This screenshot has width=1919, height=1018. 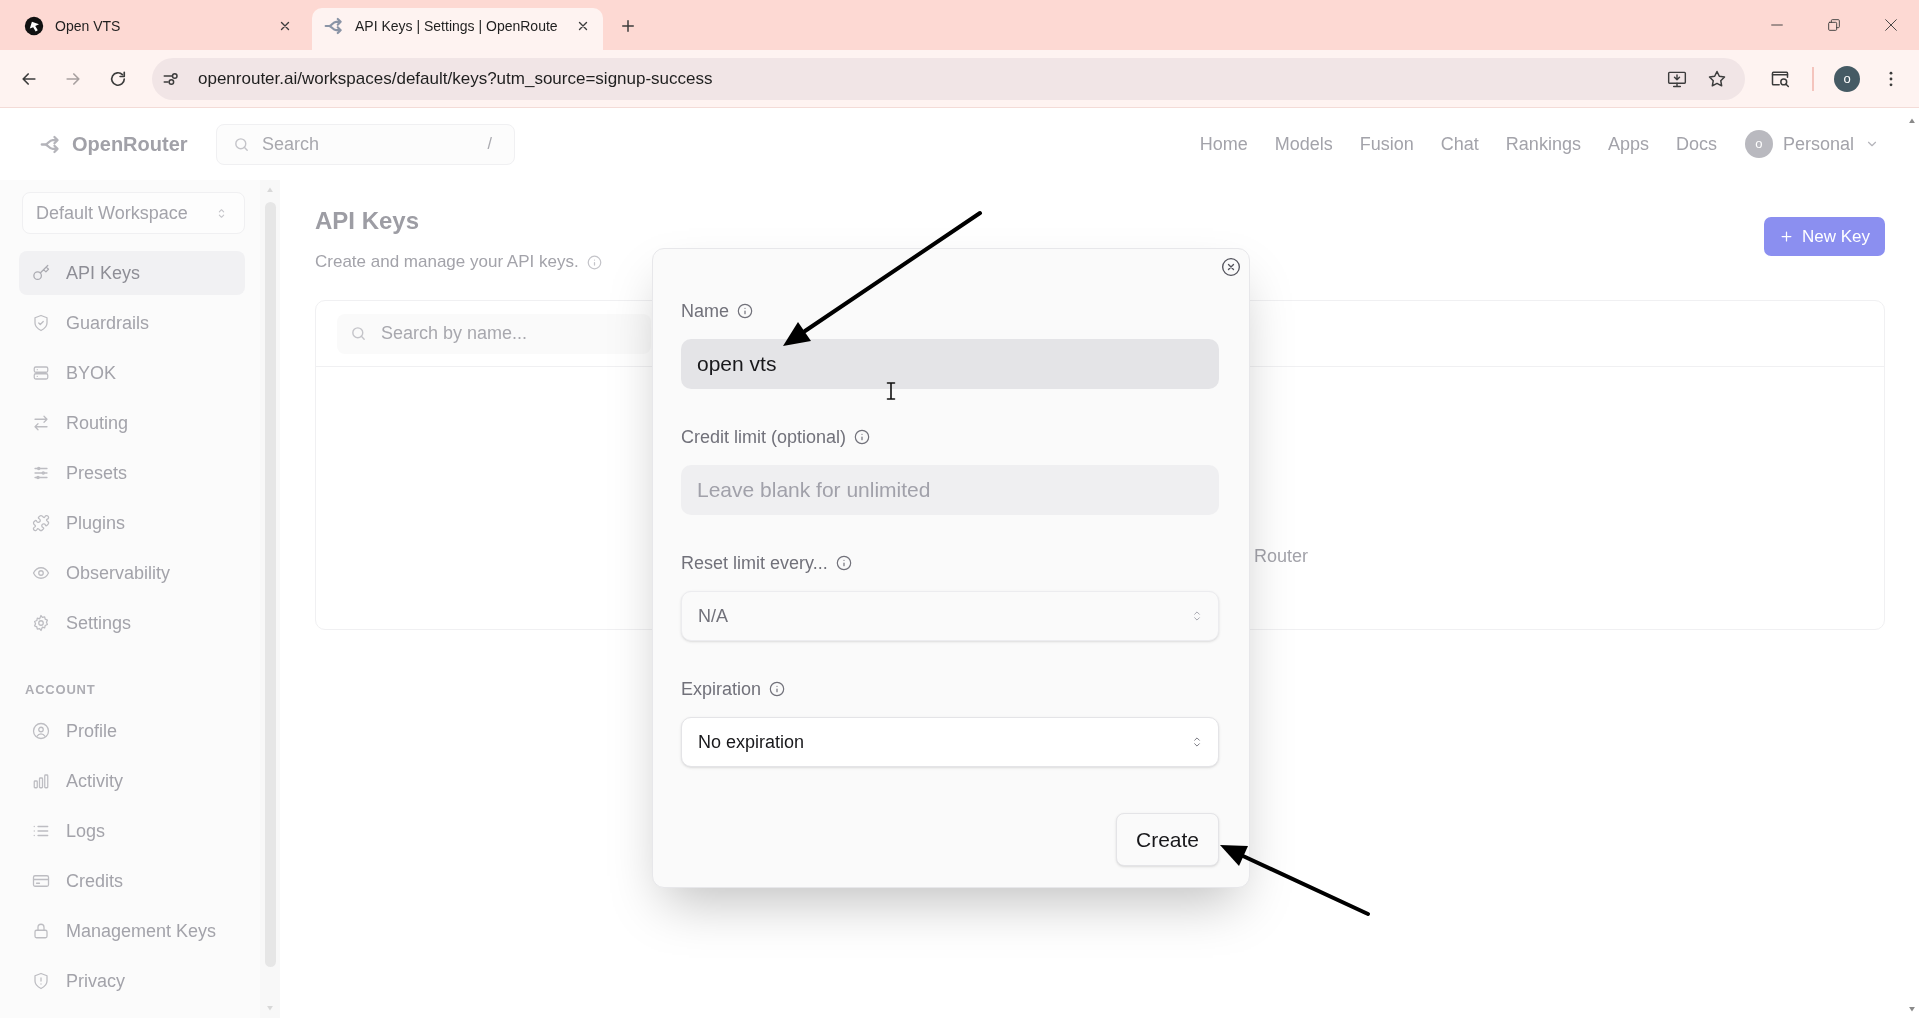 What do you see at coordinates (41, 781) in the screenshot?
I see `bar-chart-icon` at bounding box center [41, 781].